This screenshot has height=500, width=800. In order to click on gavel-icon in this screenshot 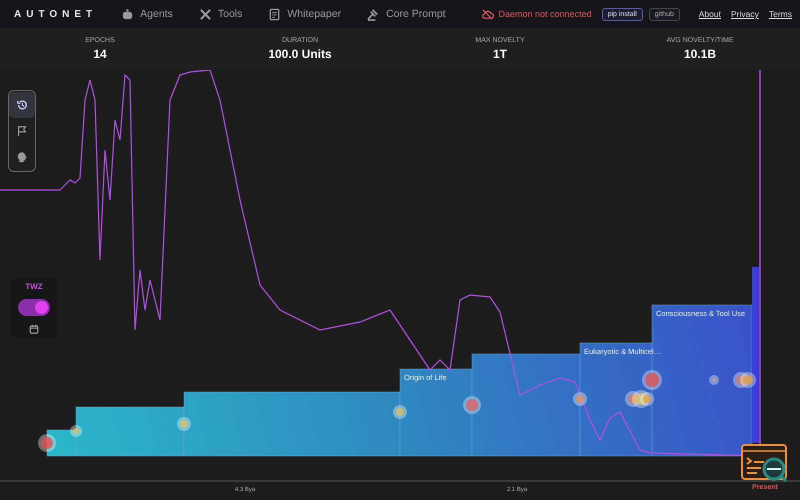, I will do `click(373, 14)`.